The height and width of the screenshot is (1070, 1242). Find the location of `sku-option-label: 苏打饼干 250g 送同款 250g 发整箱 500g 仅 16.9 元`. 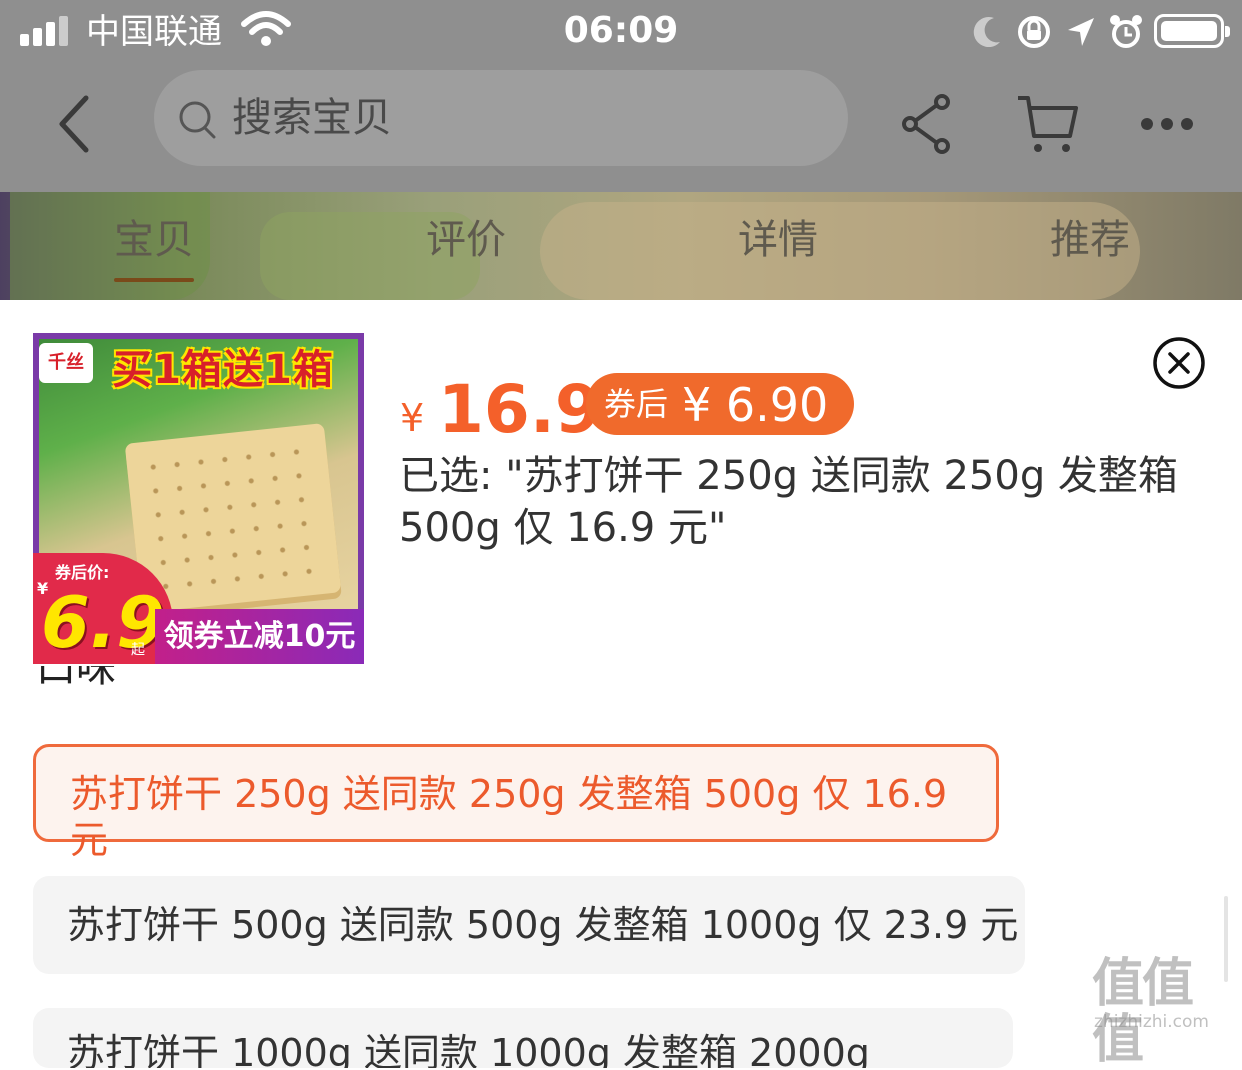

sku-option-label: 苏打饼干 250g 送同款 250g 发整箱 500g 仅 16.9 元 is located at coordinates (509, 817).